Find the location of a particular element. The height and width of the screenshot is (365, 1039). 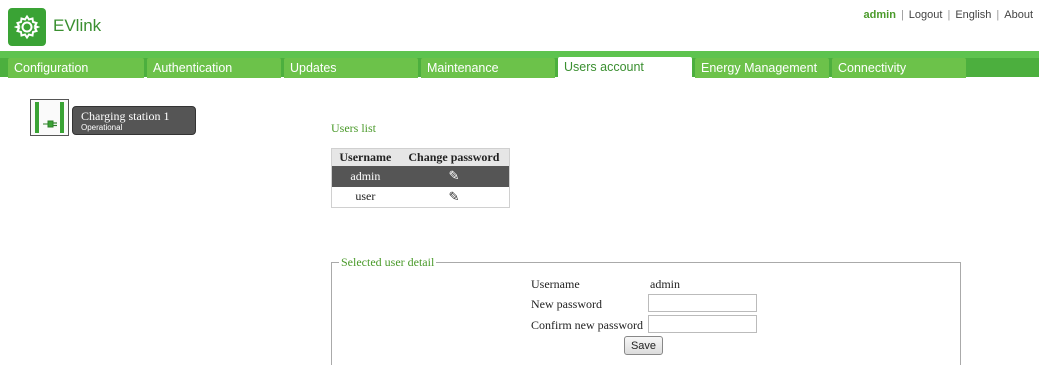

about-link: About is located at coordinates (1018, 15).